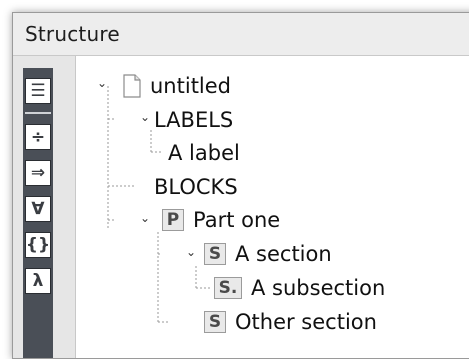 The image size is (469, 359). What do you see at coordinates (38, 113) in the screenshot?
I see `toolbar-separator` at bounding box center [38, 113].